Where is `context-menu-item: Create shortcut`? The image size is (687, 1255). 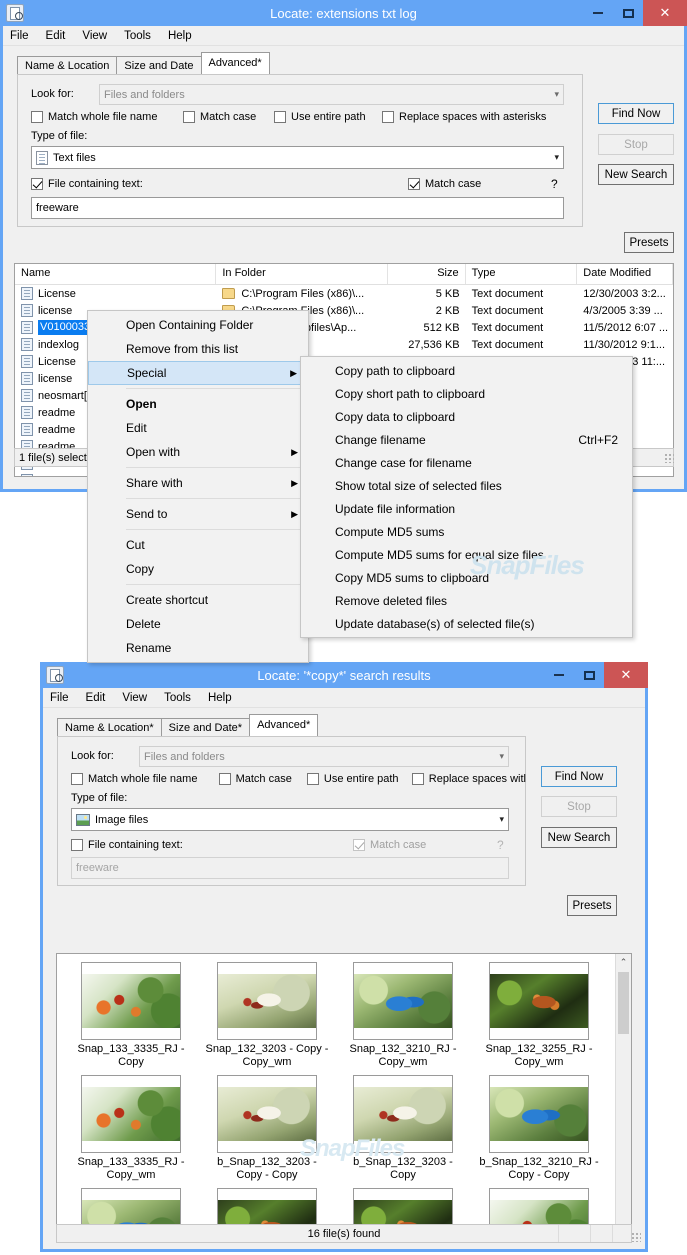 context-menu-item: Create shortcut is located at coordinates (198, 600).